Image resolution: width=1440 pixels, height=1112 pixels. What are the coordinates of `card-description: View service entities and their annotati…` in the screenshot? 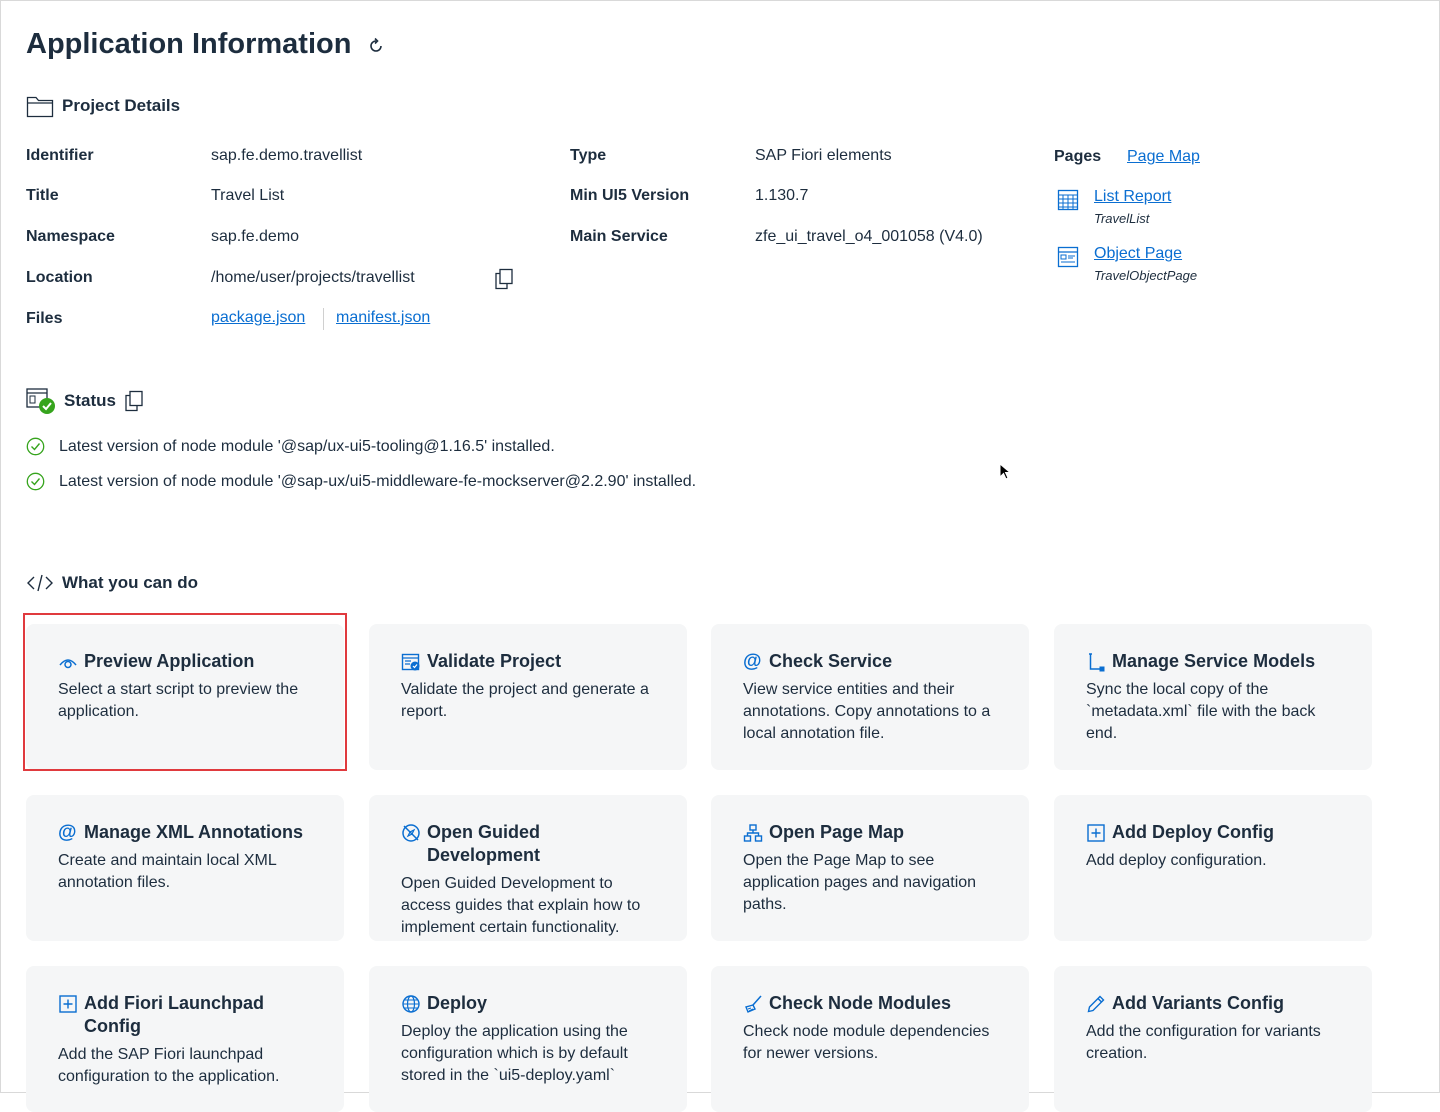 It's located at (867, 711).